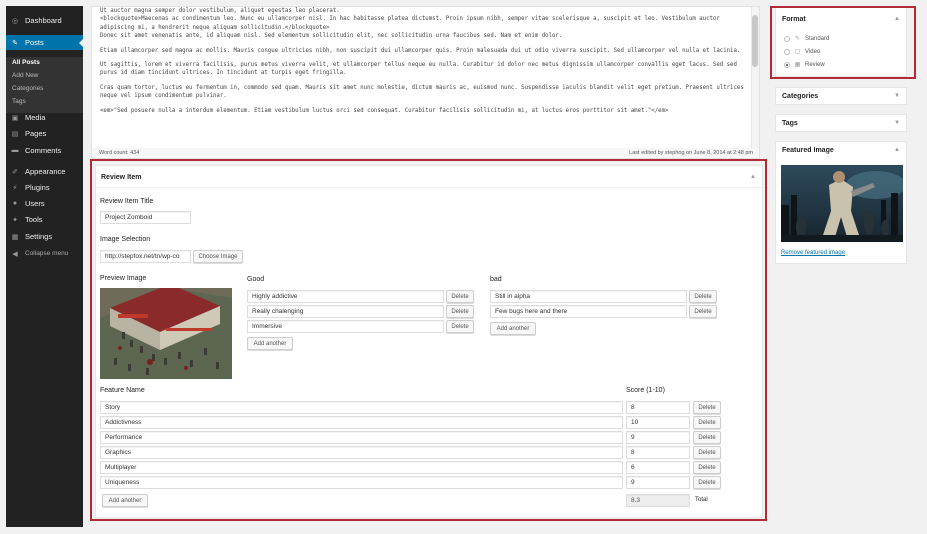 The width and height of the screenshot is (927, 534). I want to click on media-icon: ▣, so click(15, 118).